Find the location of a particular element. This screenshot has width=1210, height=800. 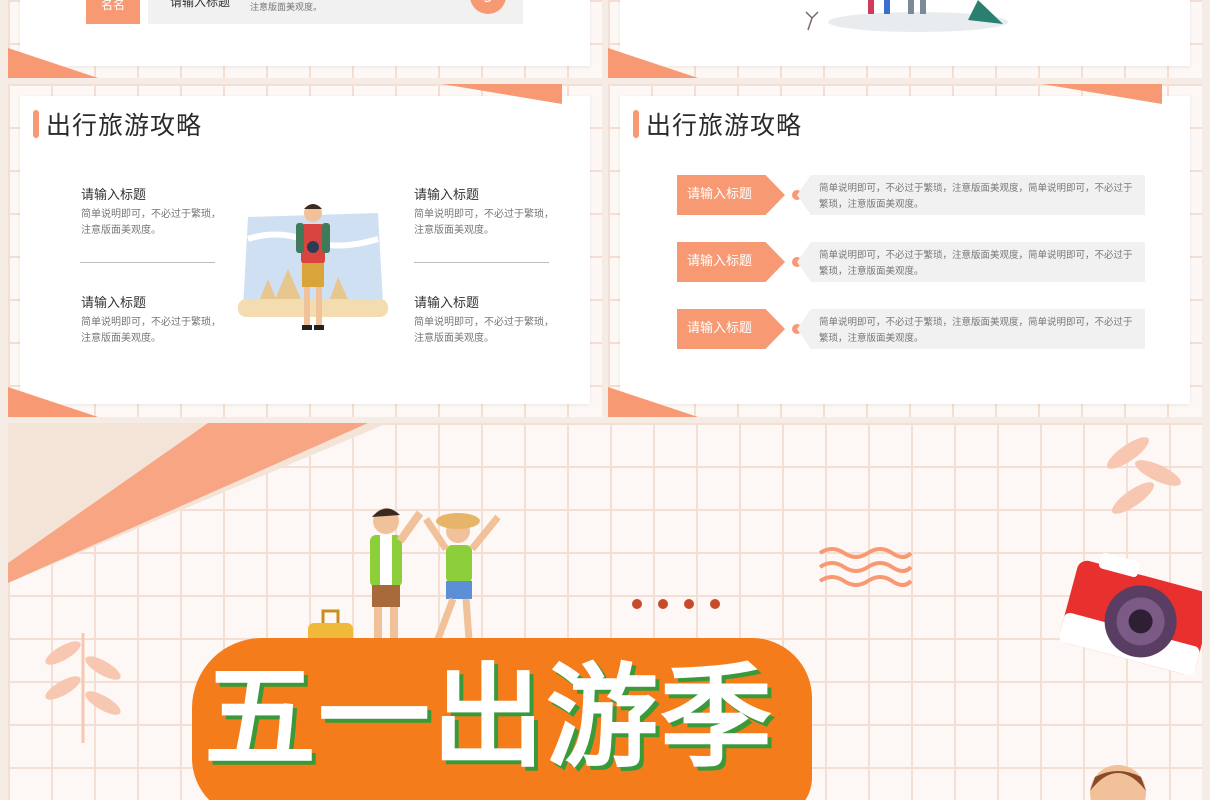

title-text: 五一出游季 is located at coordinates (489, 718).